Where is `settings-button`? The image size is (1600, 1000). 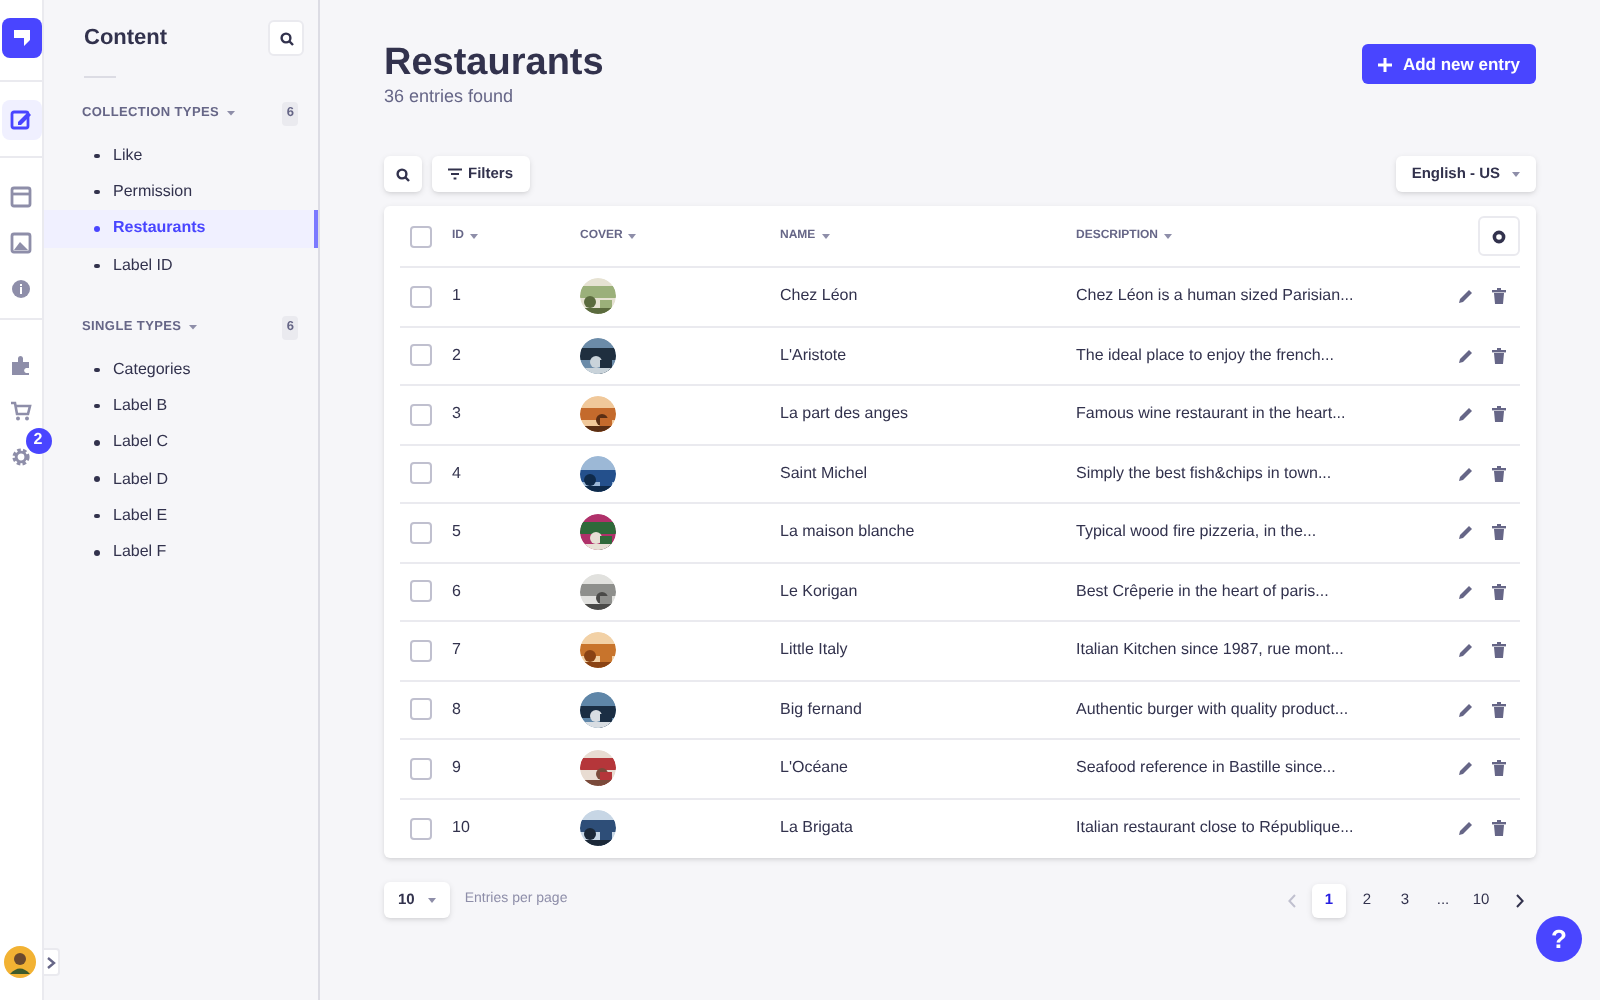
settings-button is located at coordinates (1499, 236).